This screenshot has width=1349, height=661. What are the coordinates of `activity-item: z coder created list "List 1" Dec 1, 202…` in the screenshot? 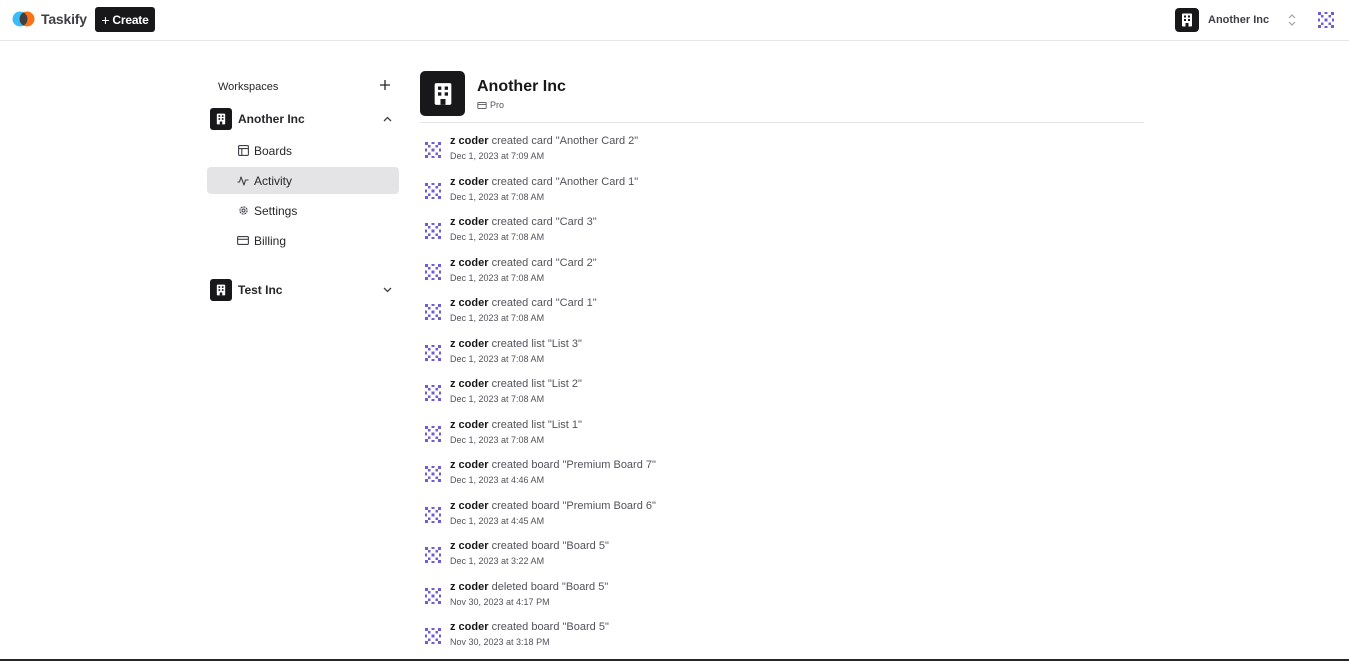 It's located at (782, 438).